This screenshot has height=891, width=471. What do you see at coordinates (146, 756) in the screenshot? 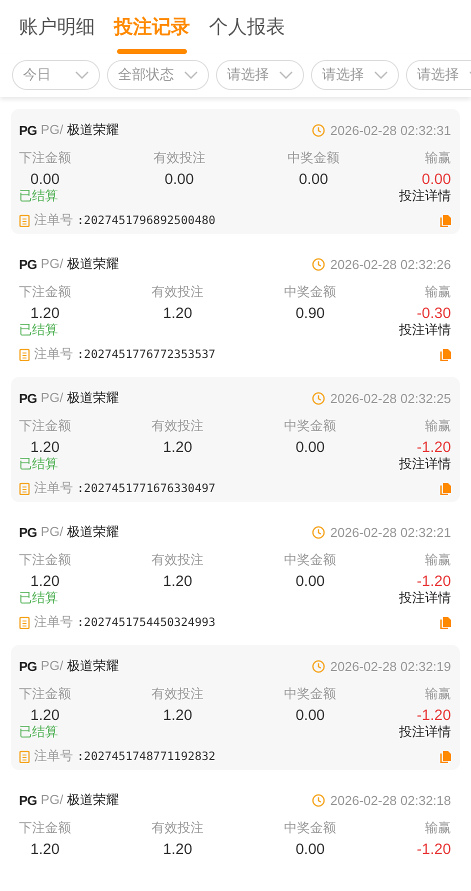
I see `order-number: :2027451748771192832` at bounding box center [146, 756].